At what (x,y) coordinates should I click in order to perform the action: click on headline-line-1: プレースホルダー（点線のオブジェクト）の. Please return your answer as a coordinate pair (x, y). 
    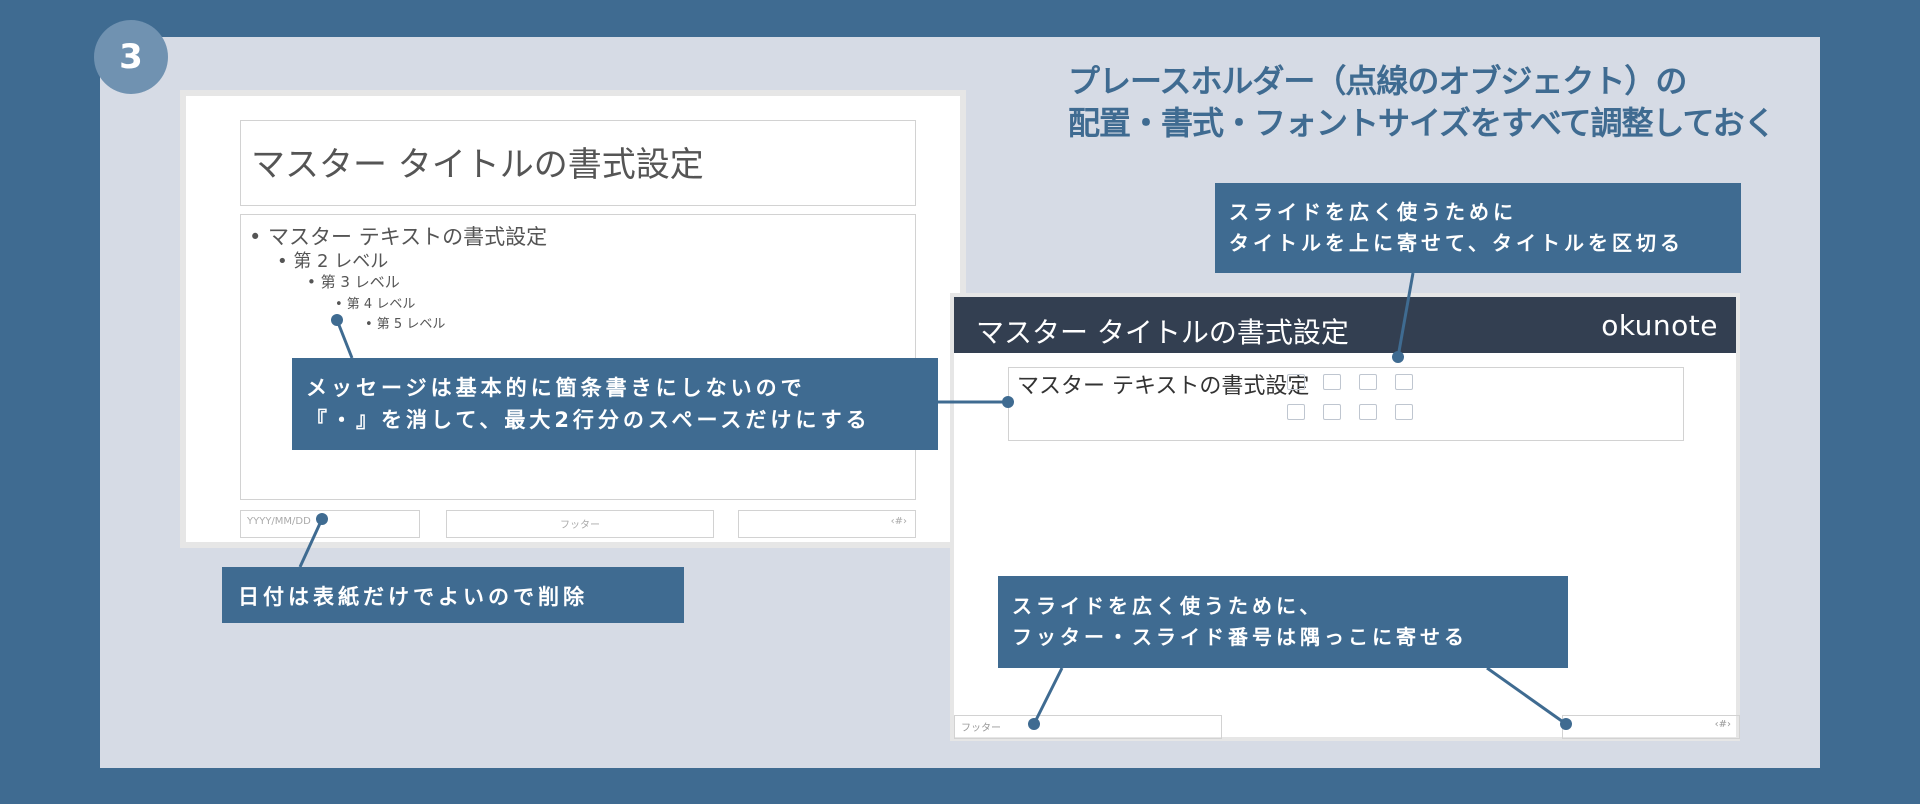
    Looking at the image, I should click on (1377, 81).